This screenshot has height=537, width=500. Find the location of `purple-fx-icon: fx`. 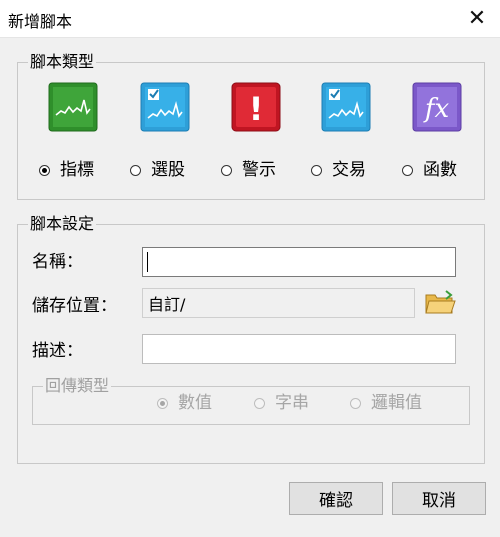

purple-fx-icon: fx is located at coordinates (437, 107).